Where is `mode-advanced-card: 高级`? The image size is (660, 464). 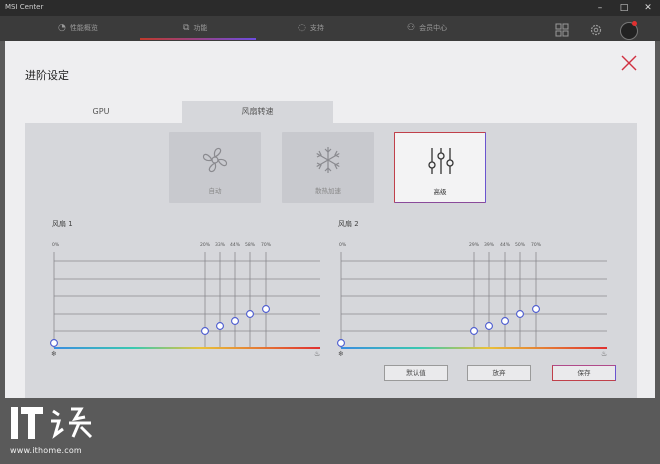 mode-advanced-card: 高级 is located at coordinates (440, 167).